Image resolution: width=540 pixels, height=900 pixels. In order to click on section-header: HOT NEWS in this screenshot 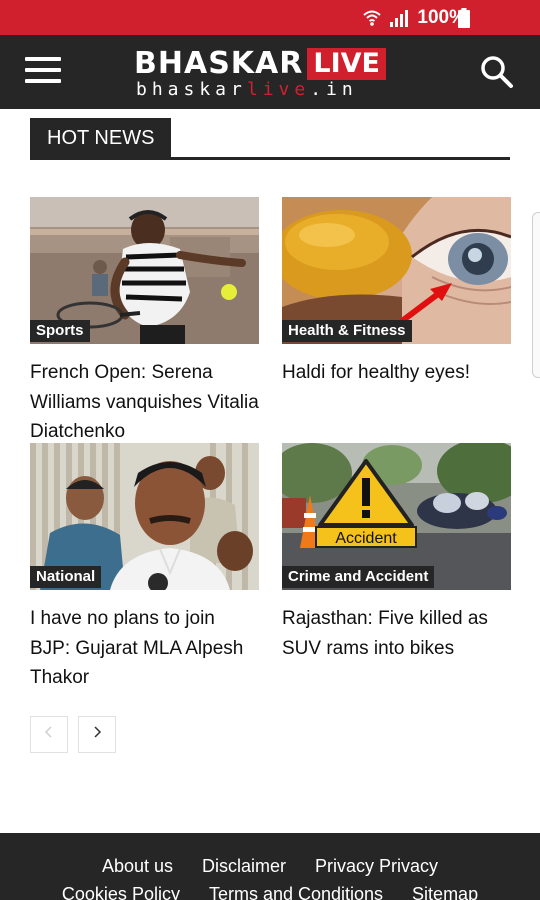, I will do `click(270, 139)`.